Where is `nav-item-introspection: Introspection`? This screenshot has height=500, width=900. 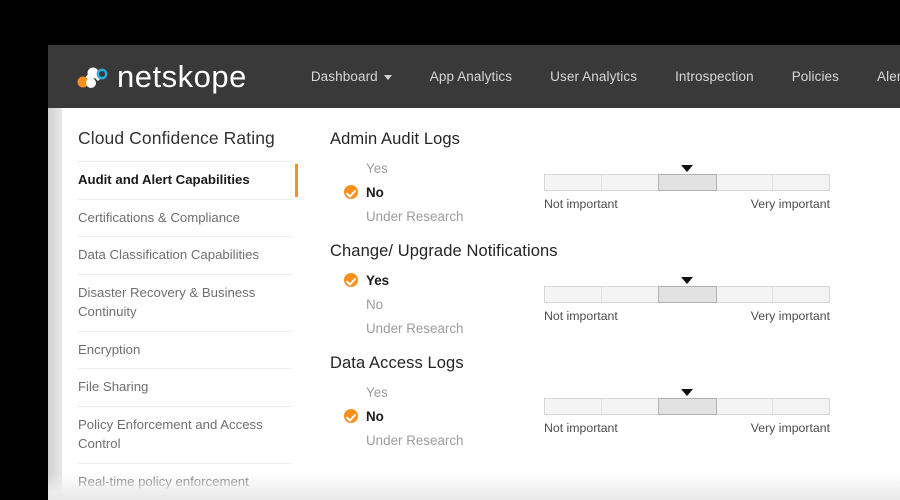
nav-item-introspection: Introspection is located at coordinates (714, 76).